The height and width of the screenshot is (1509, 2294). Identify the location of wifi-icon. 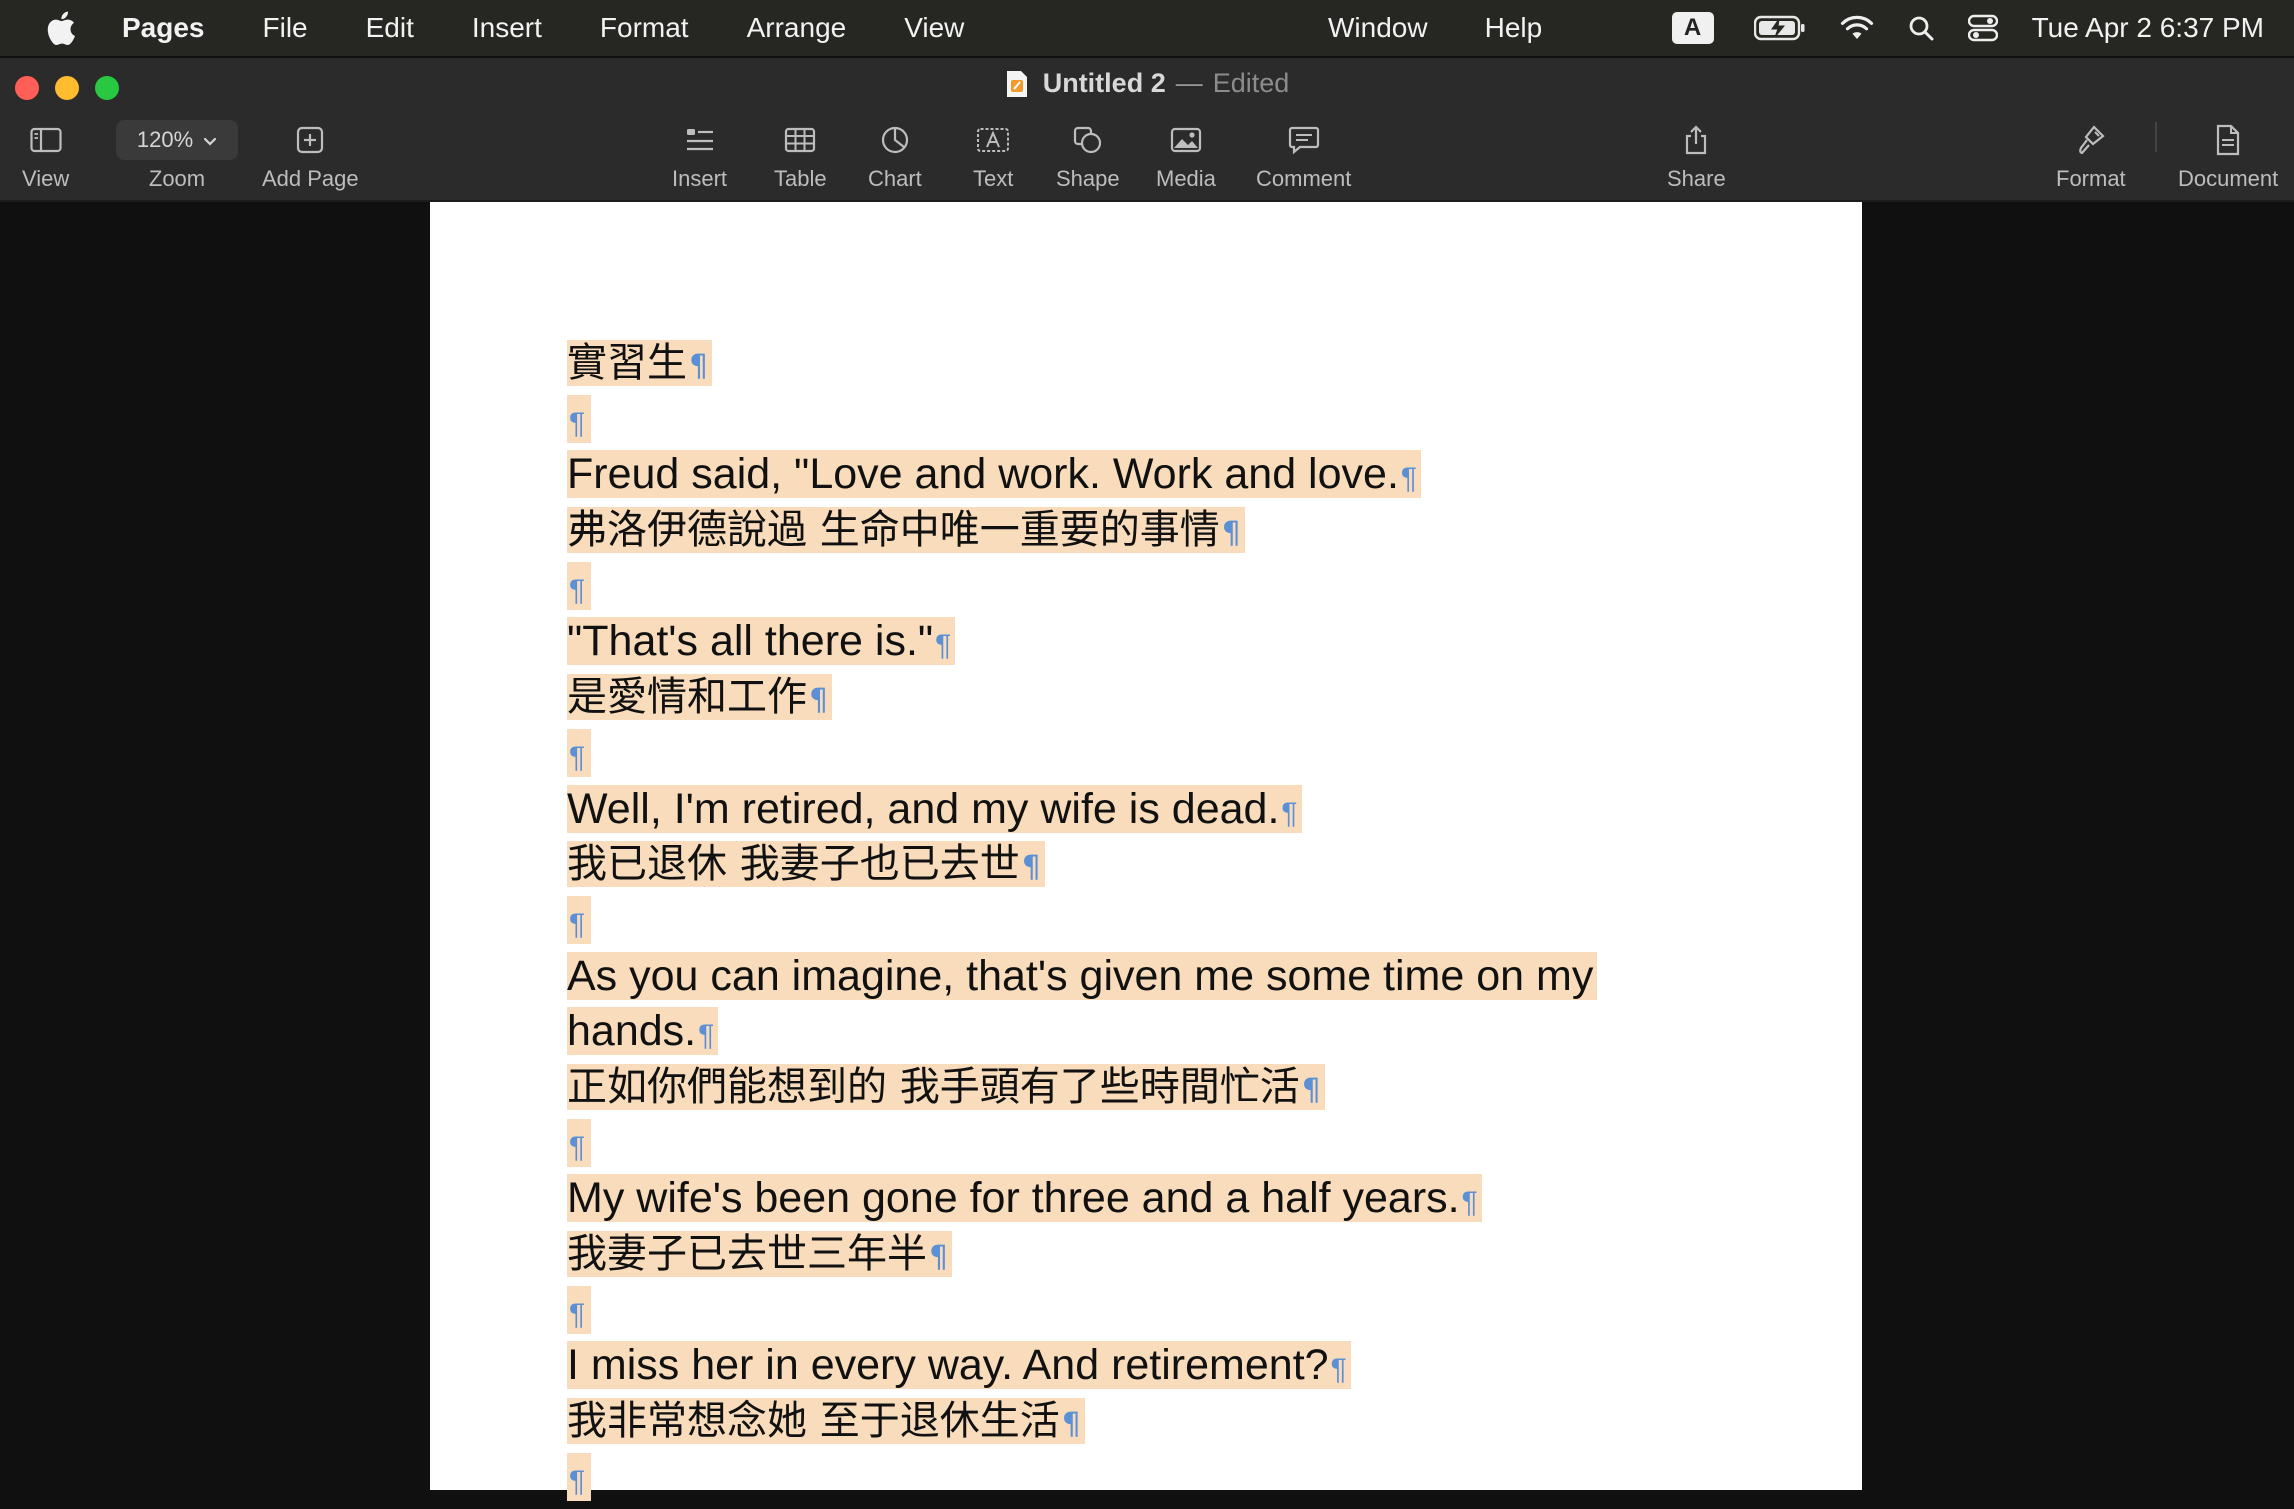
(1857, 28).